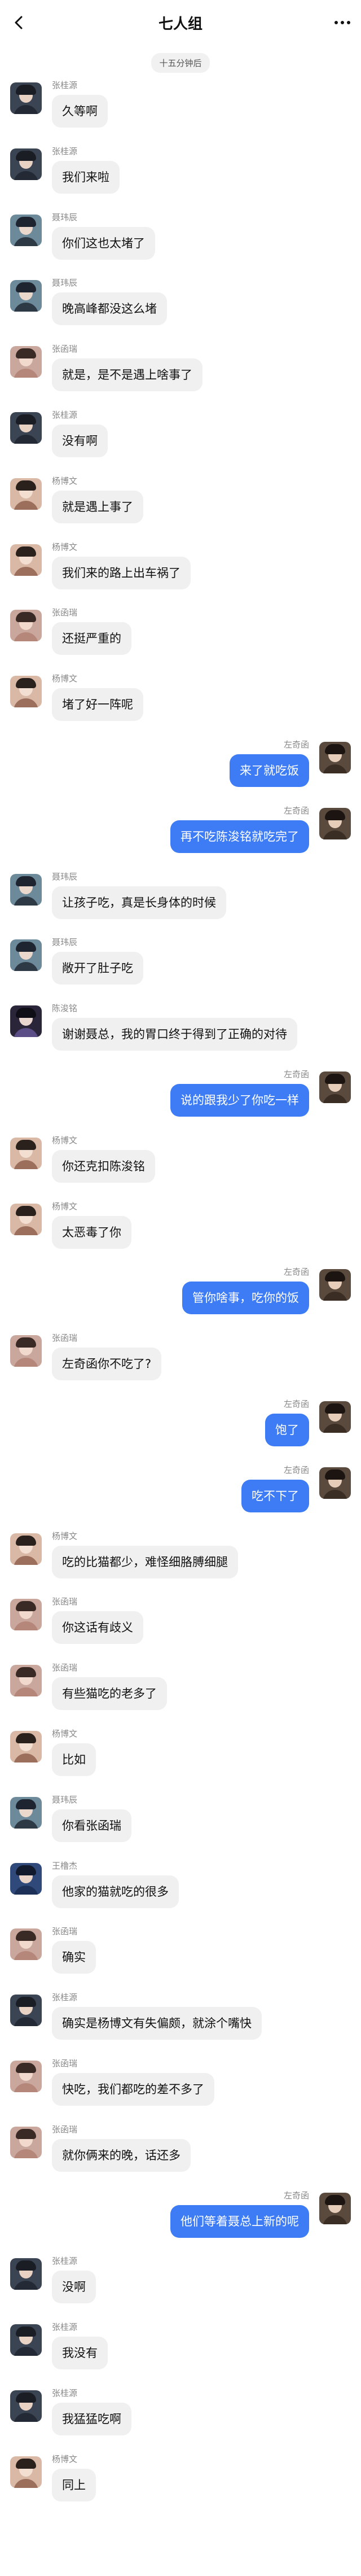  I want to click on received-message-bubble: 太恶毒了你, so click(91, 1232).